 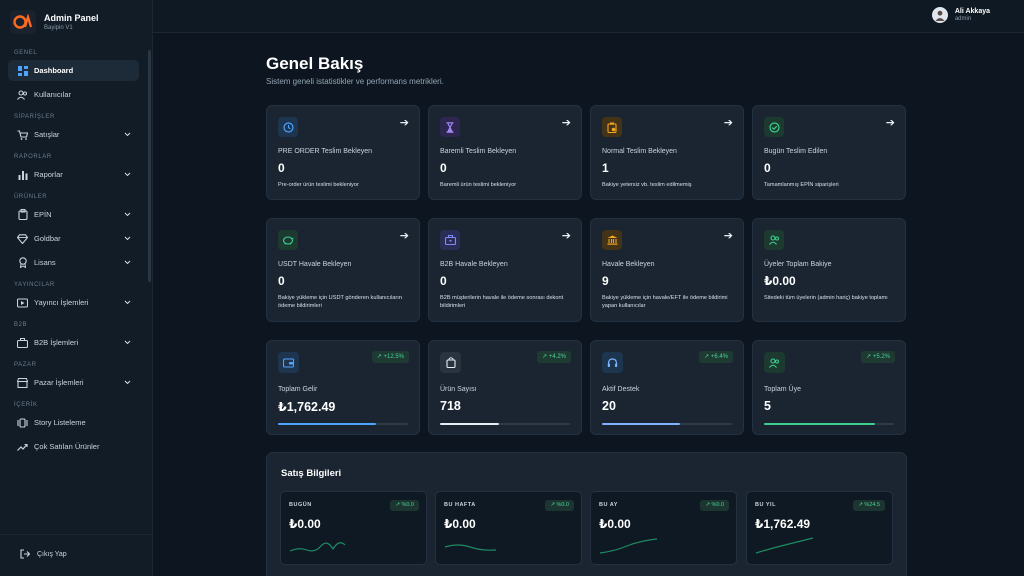 What do you see at coordinates (311, 473) in the screenshot?
I see `sales-title: Satış Bilgileri` at bounding box center [311, 473].